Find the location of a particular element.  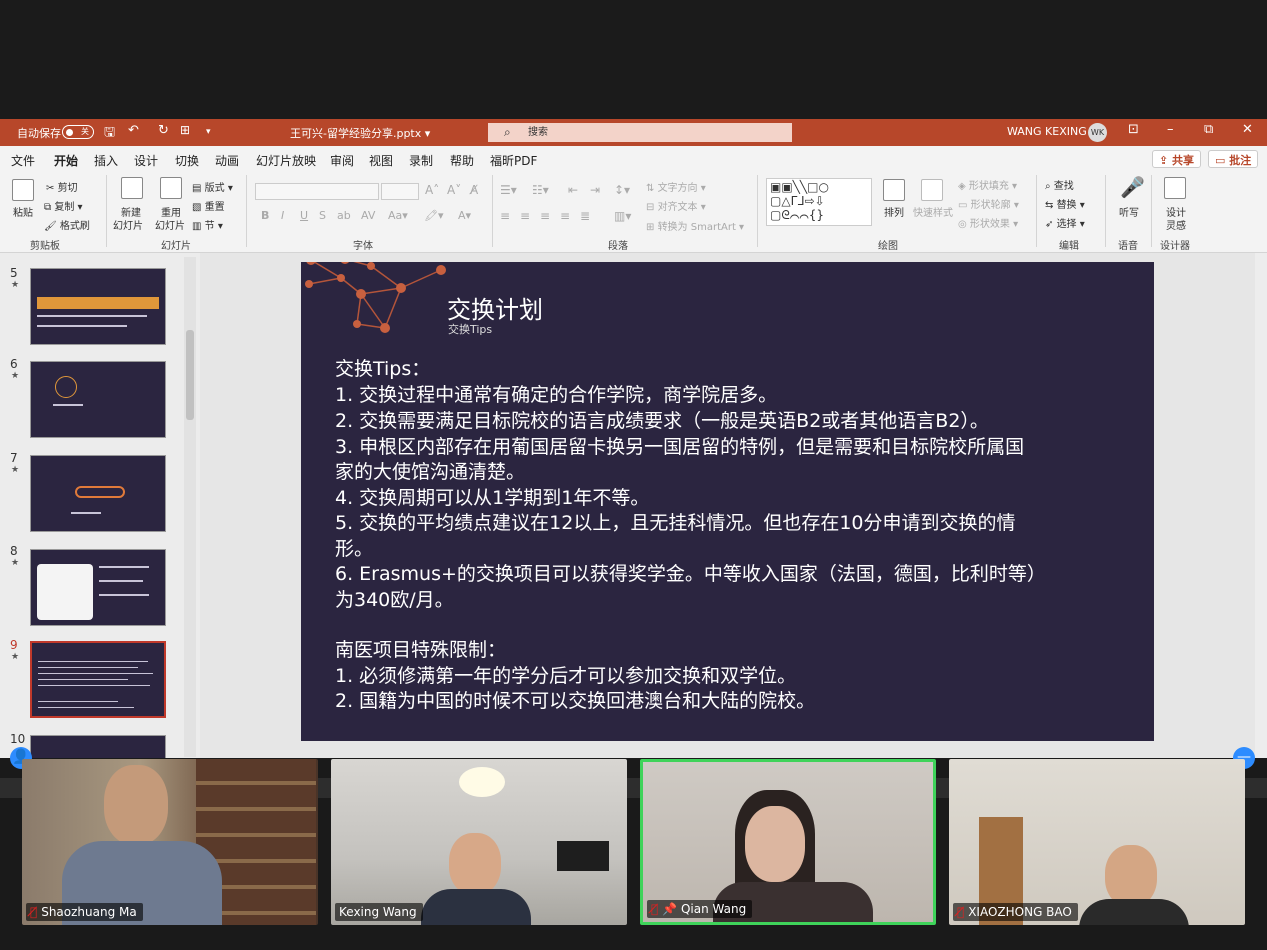

format-painter-button: 🖌 格式刷 is located at coordinates (67, 224).